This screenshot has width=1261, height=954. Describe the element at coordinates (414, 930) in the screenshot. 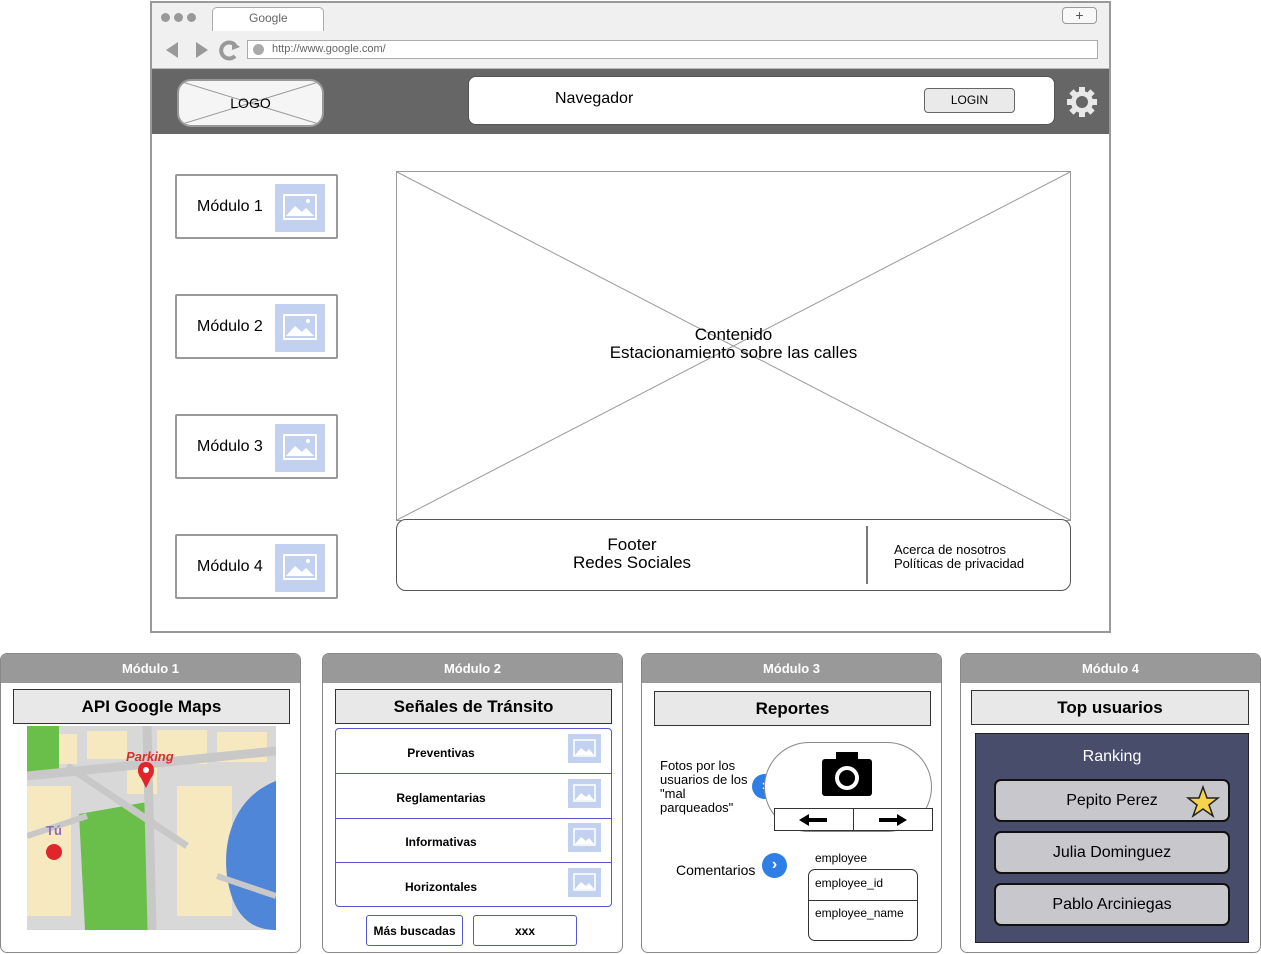

I see `most-searched-button: Más buscadas` at that location.